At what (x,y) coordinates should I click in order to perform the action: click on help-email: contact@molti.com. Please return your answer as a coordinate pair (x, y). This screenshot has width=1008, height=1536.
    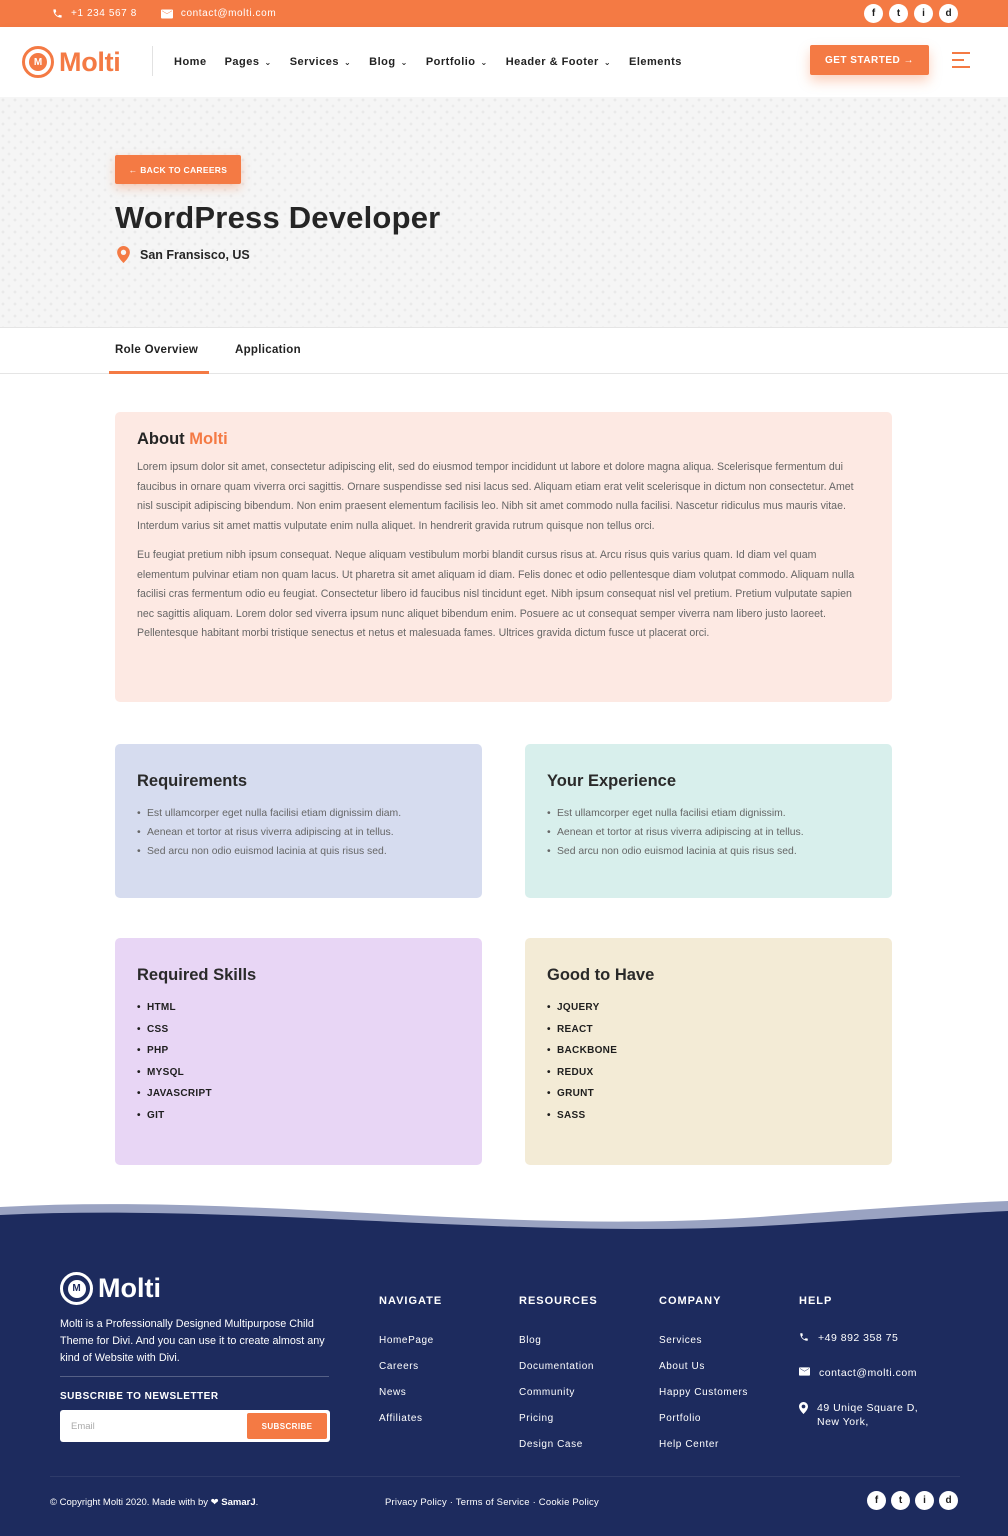
    Looking at the image, I should click on (879, 1373).